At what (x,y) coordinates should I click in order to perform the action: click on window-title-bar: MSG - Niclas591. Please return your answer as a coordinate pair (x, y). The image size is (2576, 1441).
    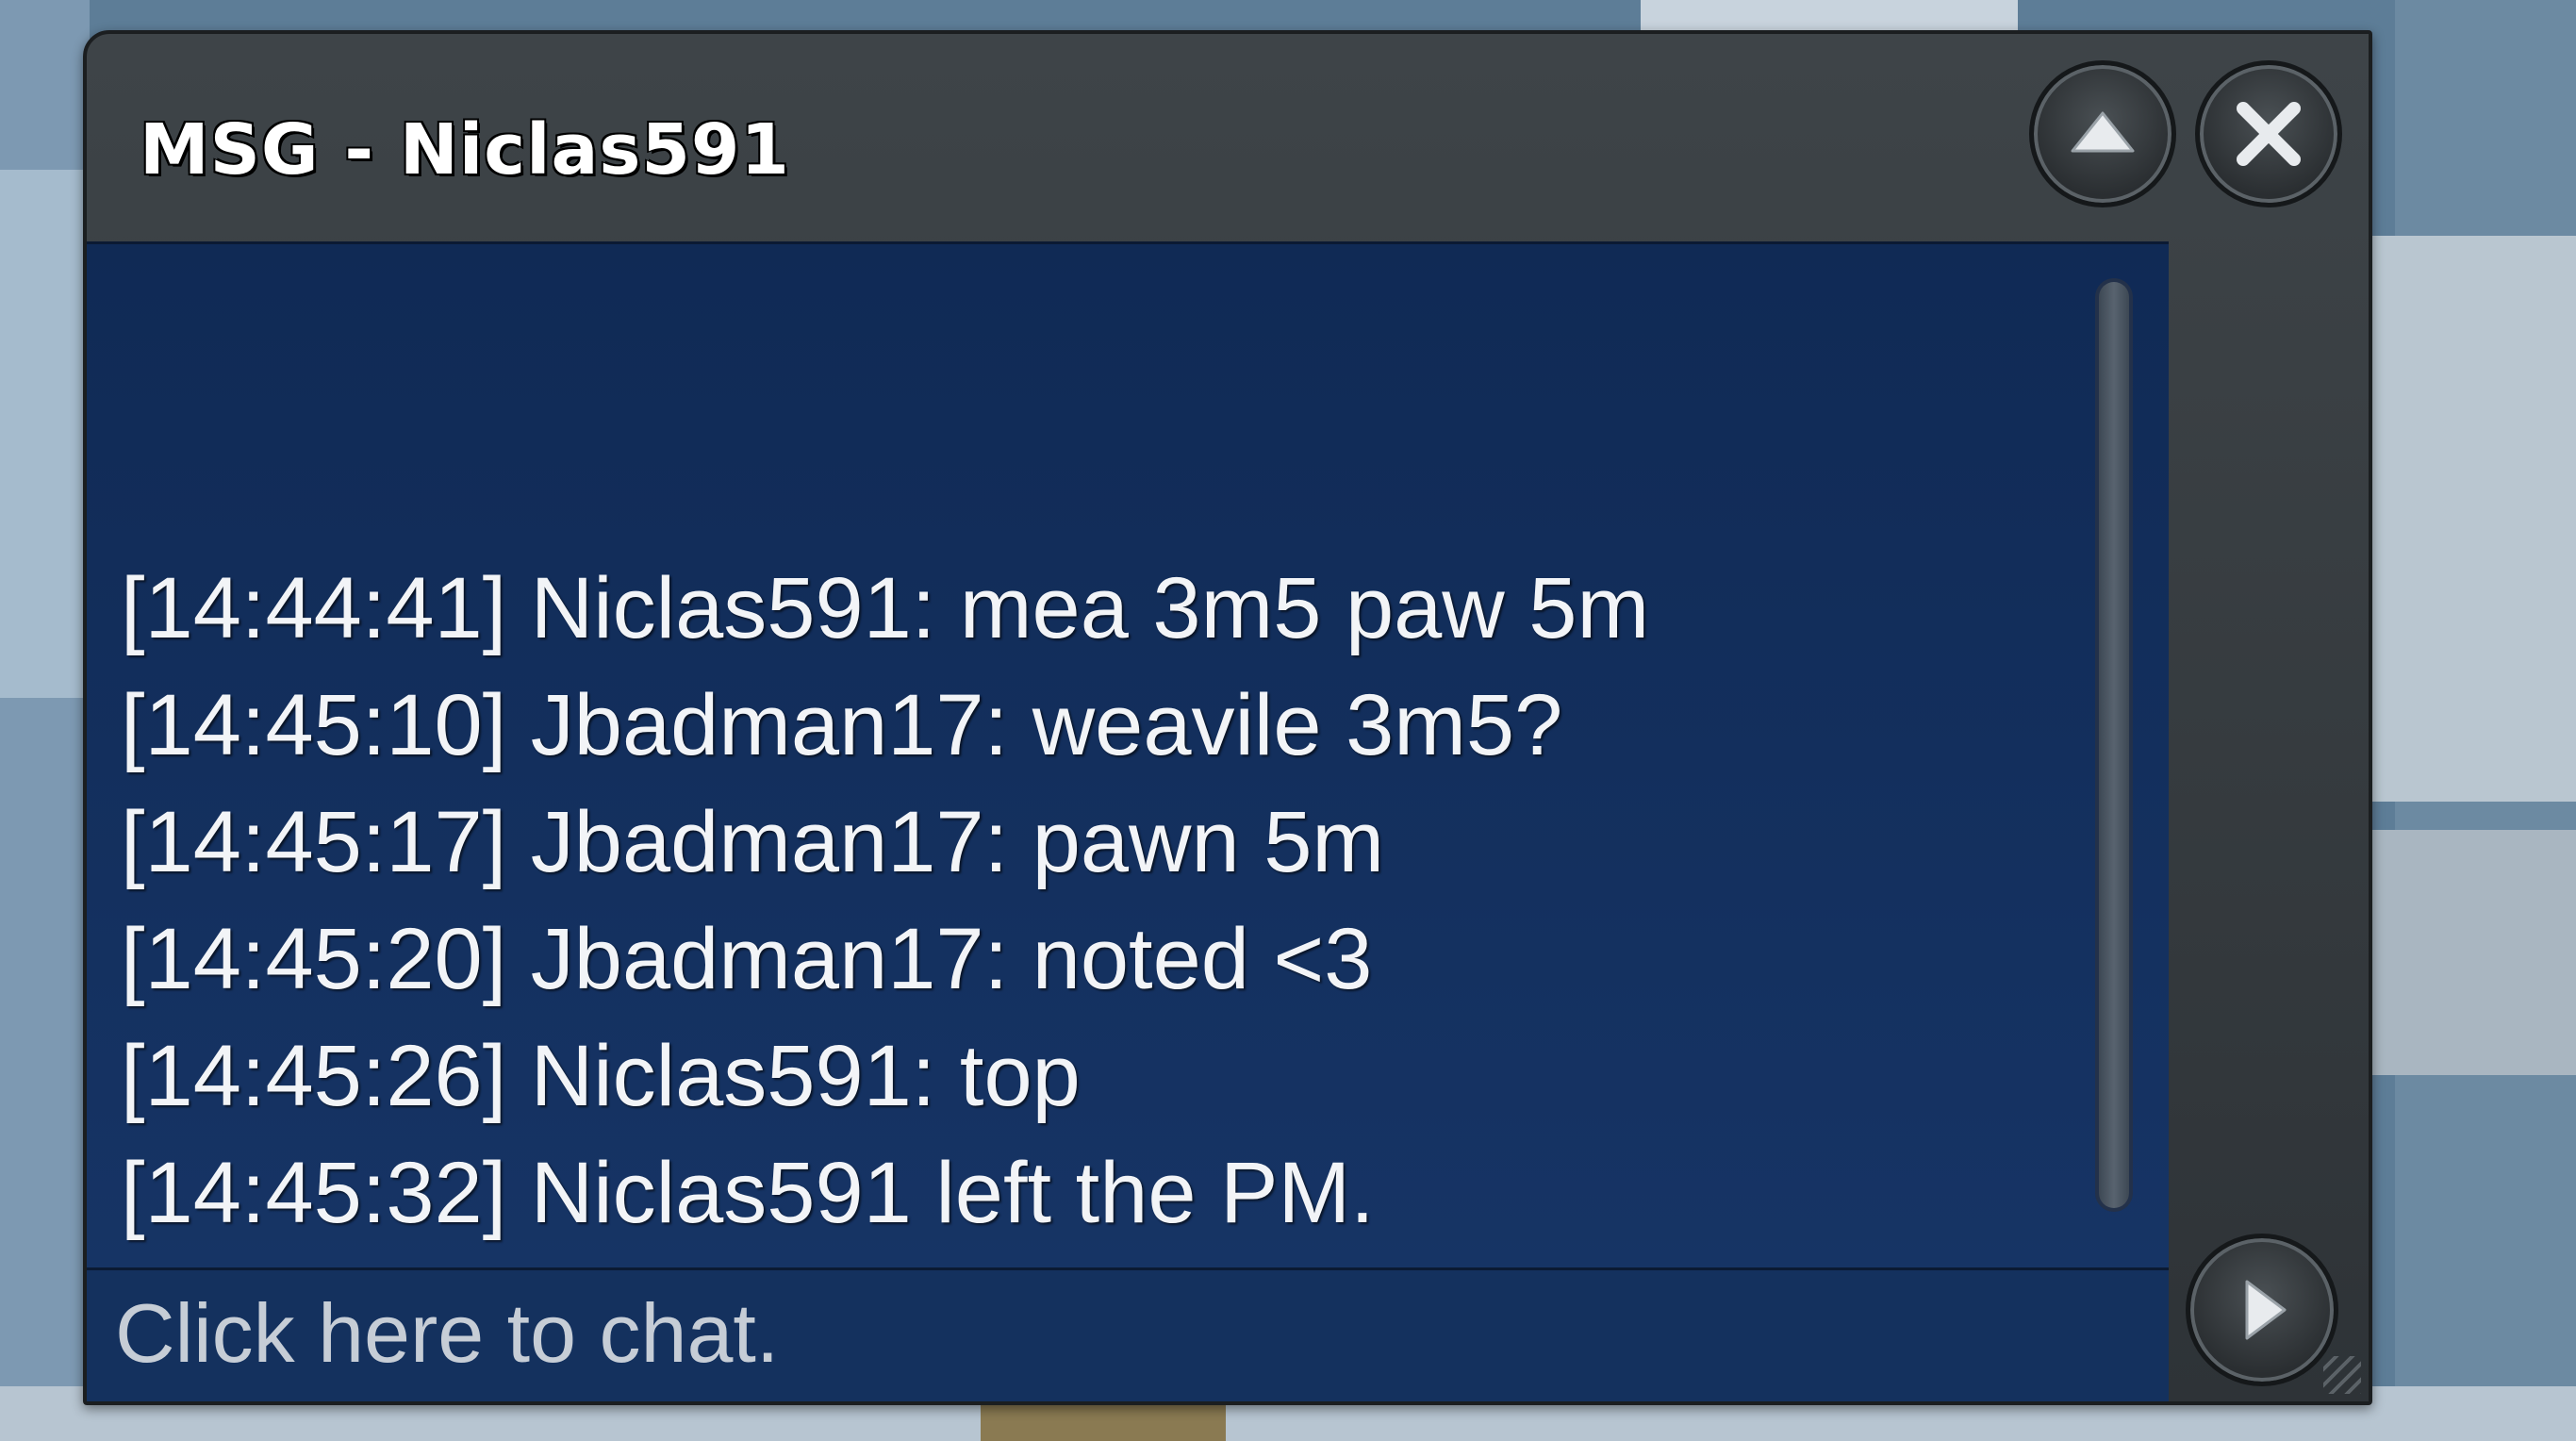
    Looking at the image, I should click on (1228, 138).